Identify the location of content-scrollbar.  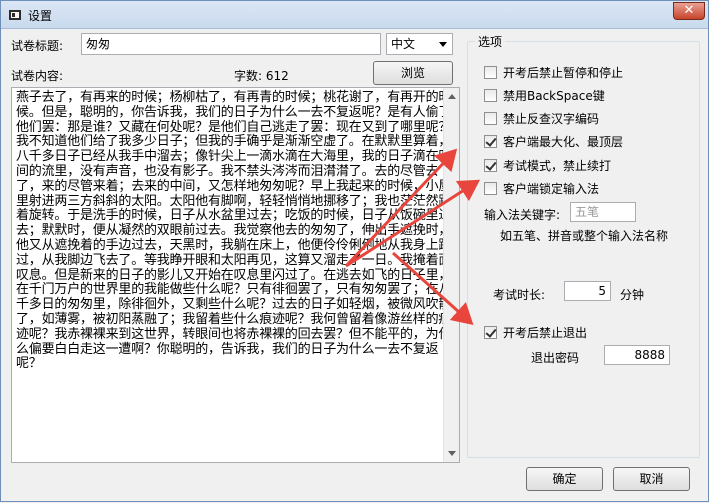
(451, 275).